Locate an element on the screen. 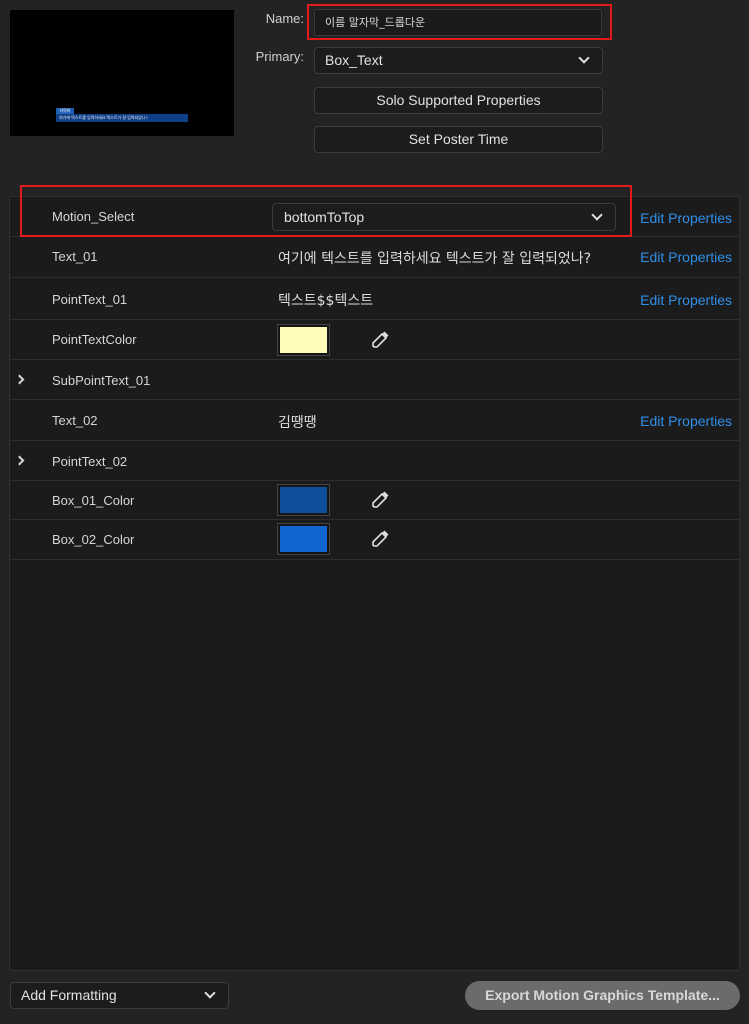  thumbnail-lower-third: 자막바 여기에 텍스트를 입력하세요 텍스트가 잘 입력되었나? is located at coordinates (122, 115).